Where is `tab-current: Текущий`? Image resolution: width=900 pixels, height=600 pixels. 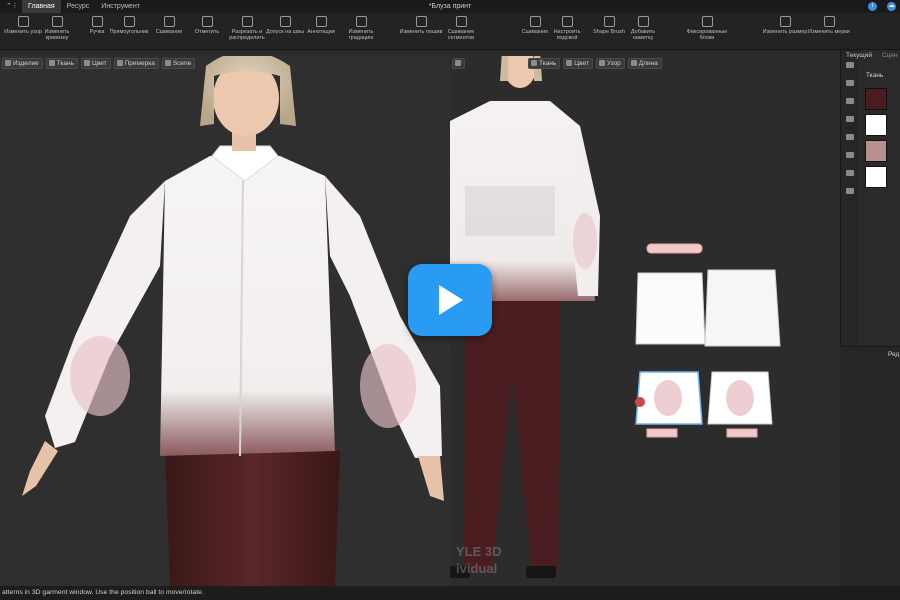 tab-current: Текущий is located at coordinates (859, 55).